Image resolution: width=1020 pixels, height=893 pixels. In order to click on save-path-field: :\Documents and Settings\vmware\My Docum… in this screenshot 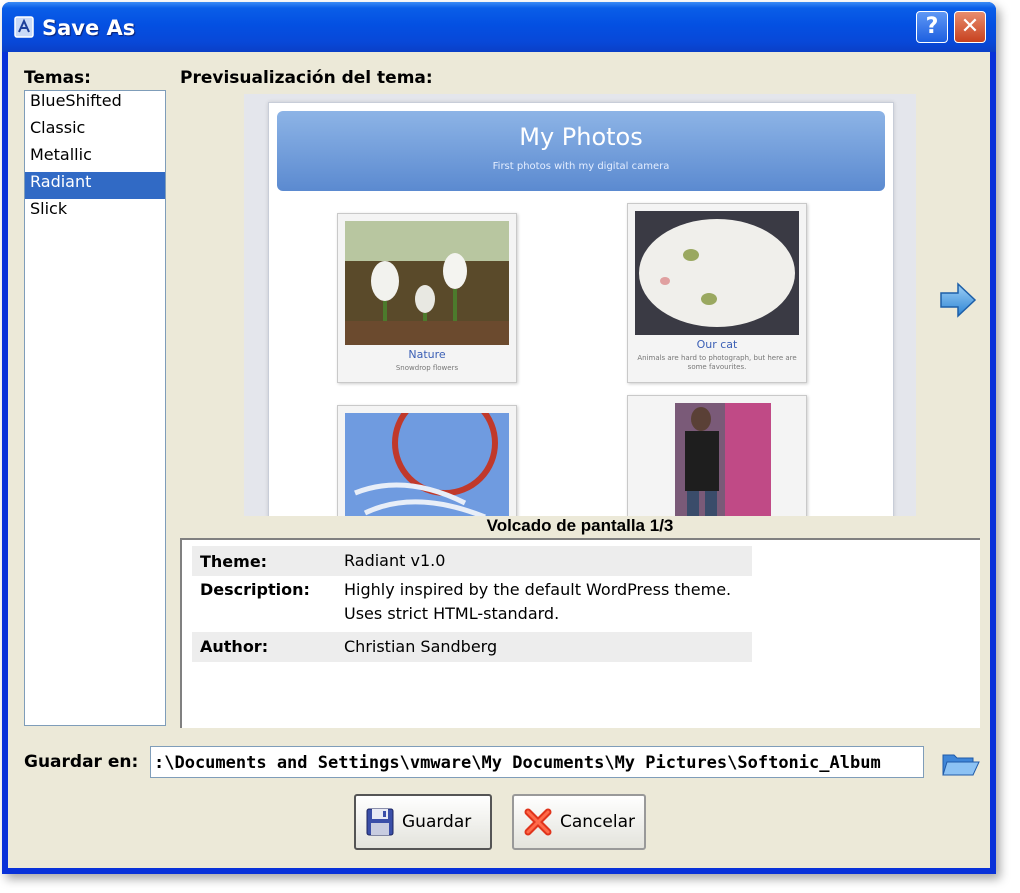, I will do `click(537, 762)`.